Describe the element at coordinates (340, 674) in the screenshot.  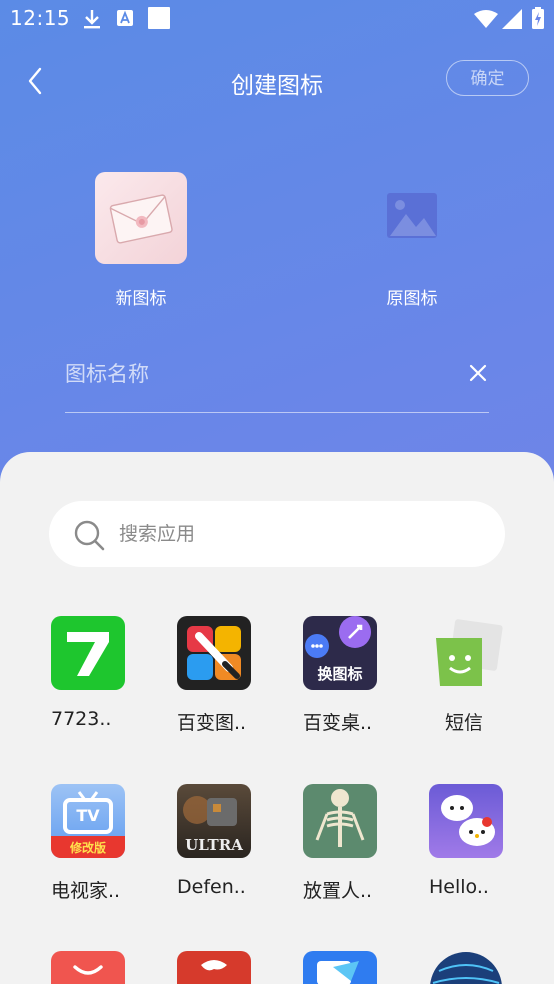
I see `app-icon-text: 换图标` at that location.